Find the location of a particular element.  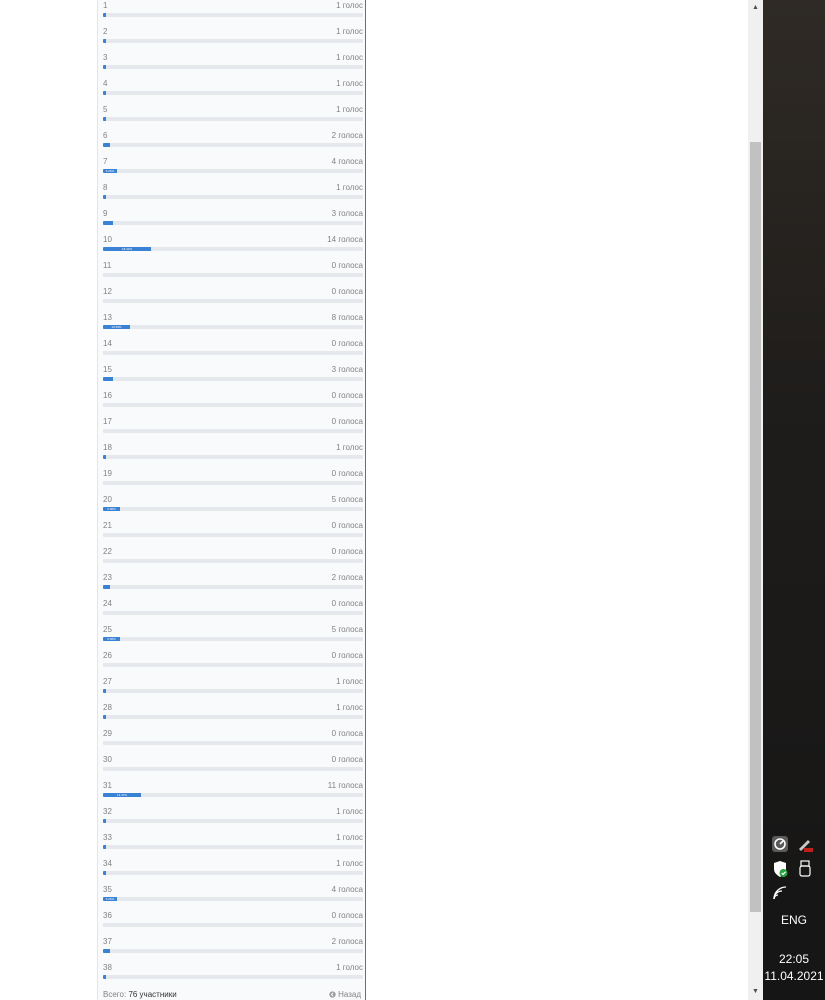

poll-option-row: 8 1 голос is located at coordinates (233, 195).